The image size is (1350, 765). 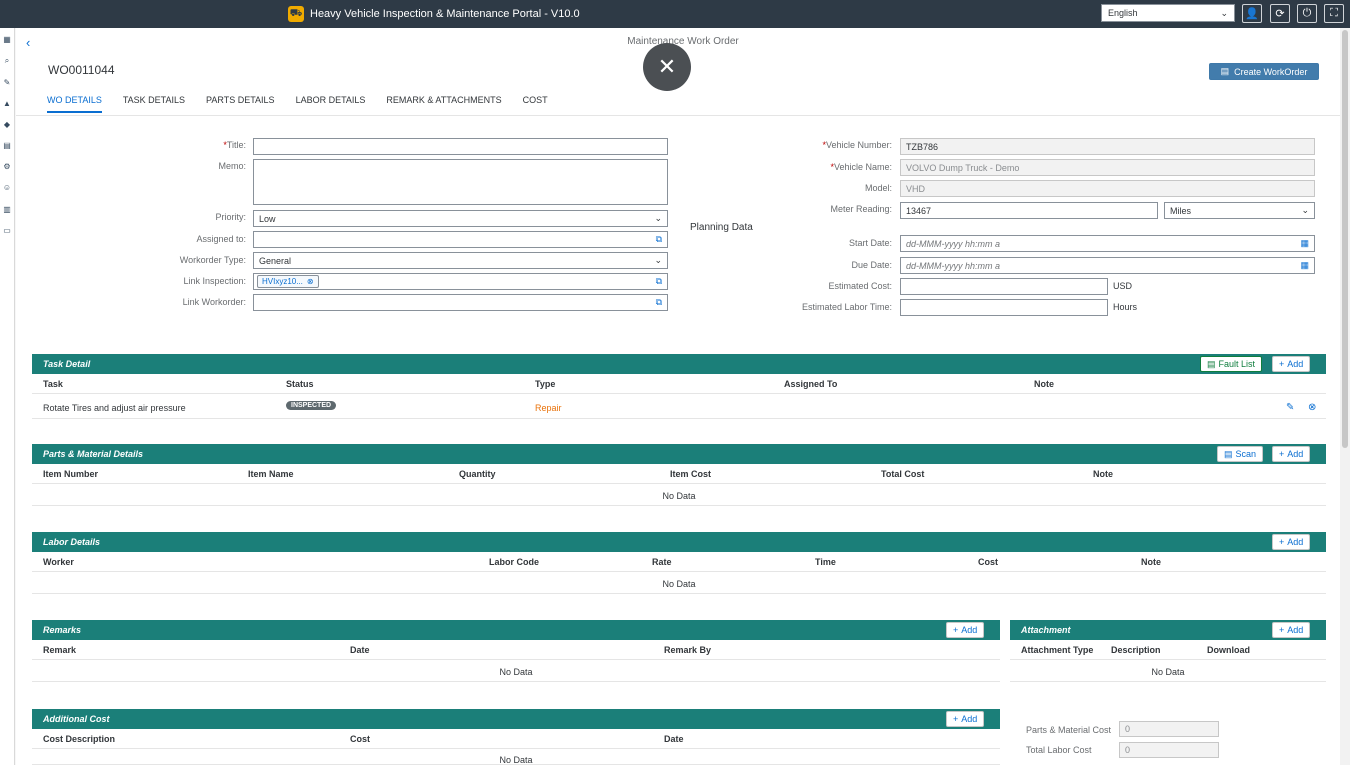 I want to click on estimated-labor-unit: Hours, so click(x=1125, y=307).